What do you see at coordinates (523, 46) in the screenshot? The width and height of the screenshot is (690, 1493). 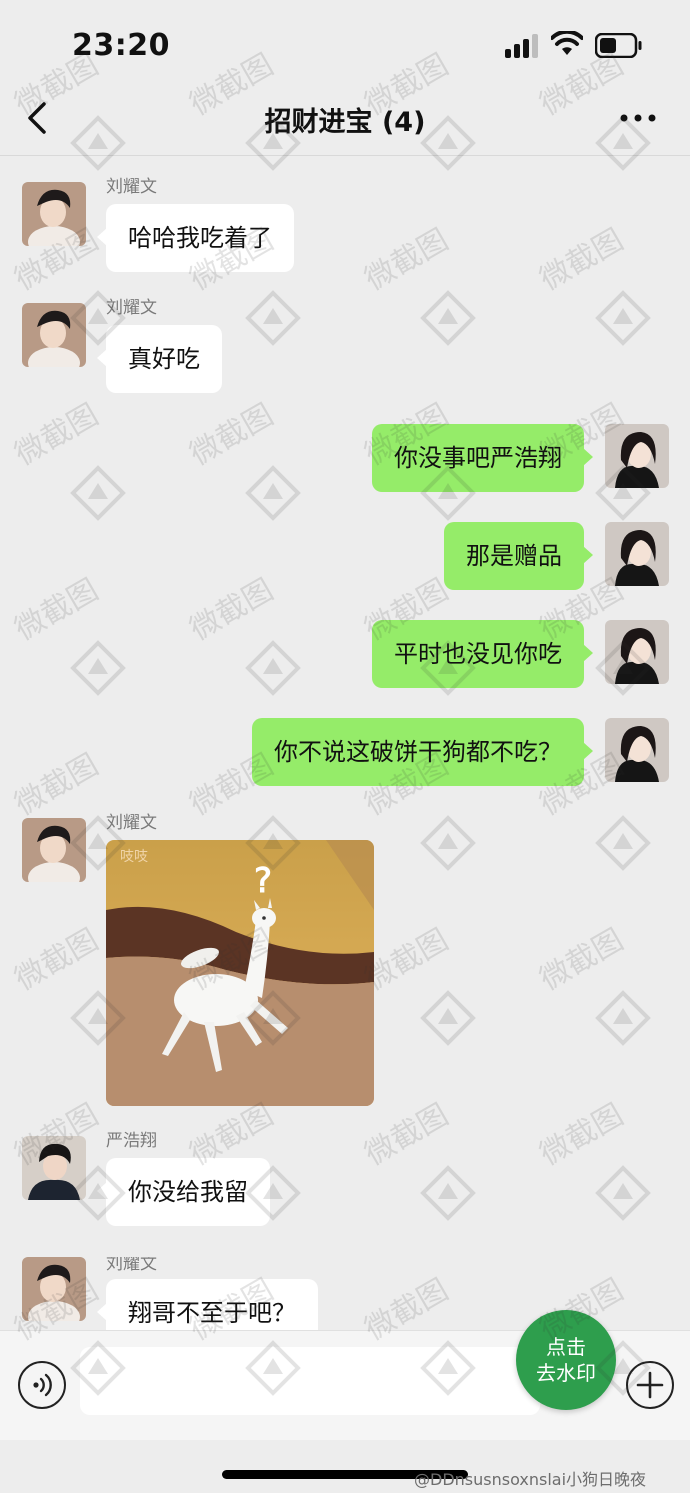 I see `cellular-signal-icon` at bounding box center [523, 46].